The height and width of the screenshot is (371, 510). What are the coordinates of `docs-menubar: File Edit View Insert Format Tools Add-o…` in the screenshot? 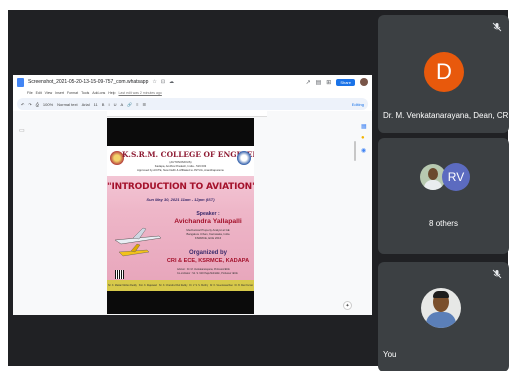 It's located at (192, 93).